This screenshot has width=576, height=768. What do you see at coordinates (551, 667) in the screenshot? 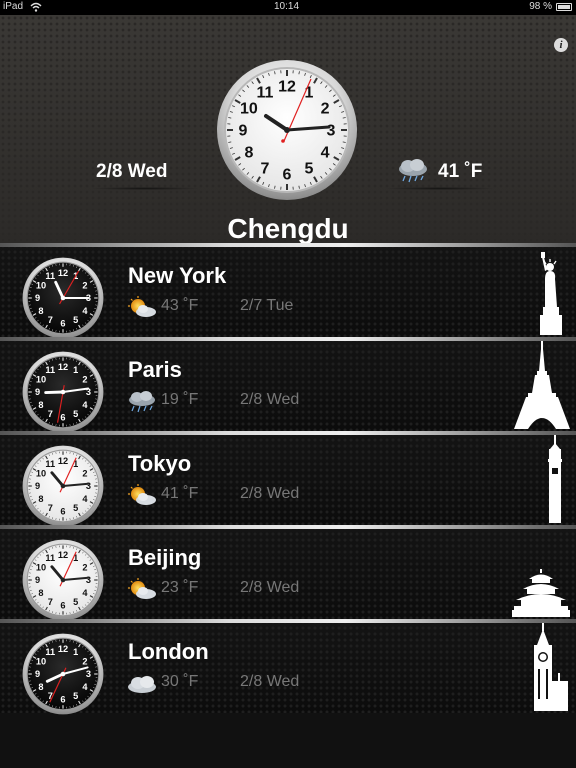
I see `big-ben-icon` at bounding box center [551, 667].